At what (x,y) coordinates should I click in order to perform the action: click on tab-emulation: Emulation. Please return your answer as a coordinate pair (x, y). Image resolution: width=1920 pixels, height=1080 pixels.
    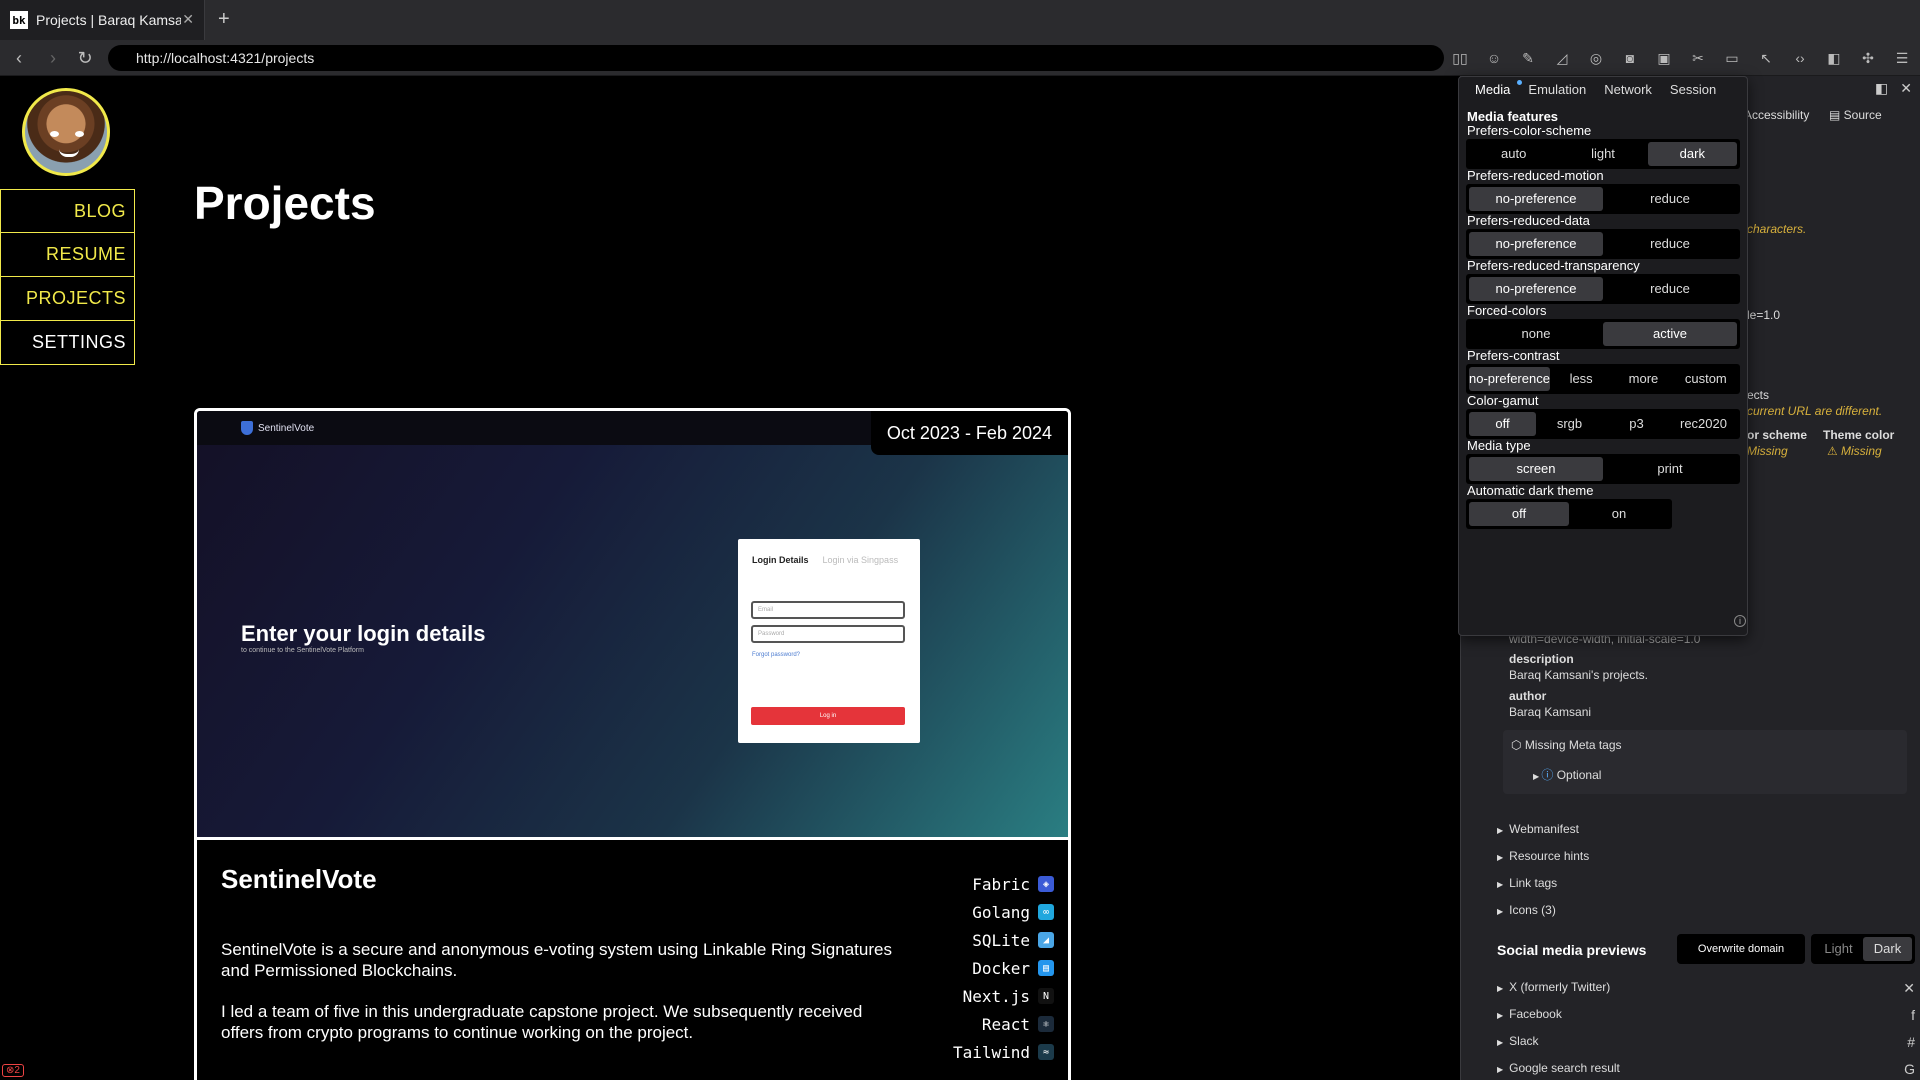
    Looking at the image, I should click on (1557, 90).